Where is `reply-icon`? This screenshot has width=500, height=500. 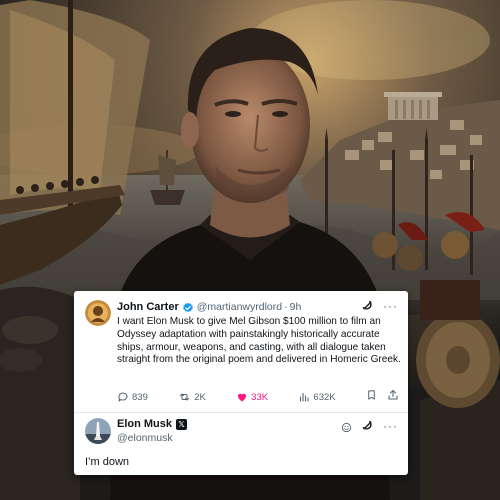
reply-icon is located at coordinates (123, 397).